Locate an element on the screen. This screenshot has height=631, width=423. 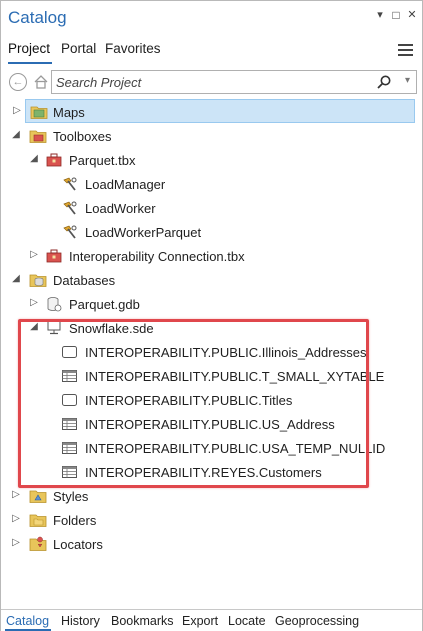
tree-item-databases: ◢ Databases is located at coordinates (211, 280).